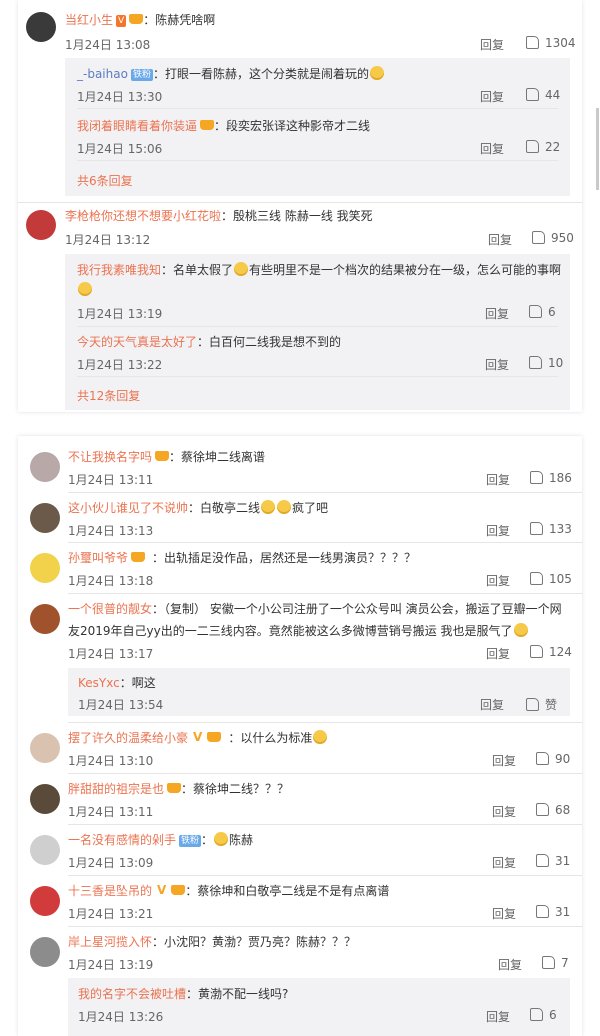  Describe the element at coordinates (89, 20) in the screenshot. I see `user-name: 当红小生` at that location.